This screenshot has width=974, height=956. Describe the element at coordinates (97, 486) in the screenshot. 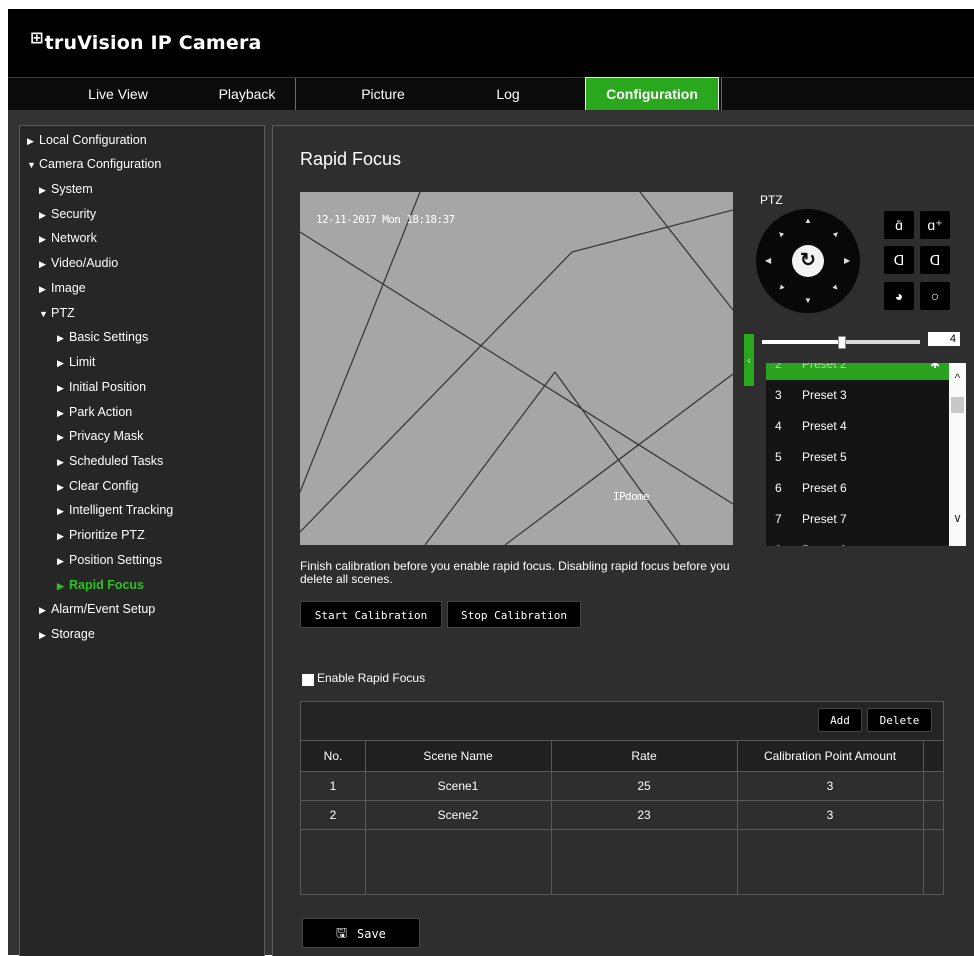

I see `sidebar-item-clear-config: ▶ Clear Config` at that location.